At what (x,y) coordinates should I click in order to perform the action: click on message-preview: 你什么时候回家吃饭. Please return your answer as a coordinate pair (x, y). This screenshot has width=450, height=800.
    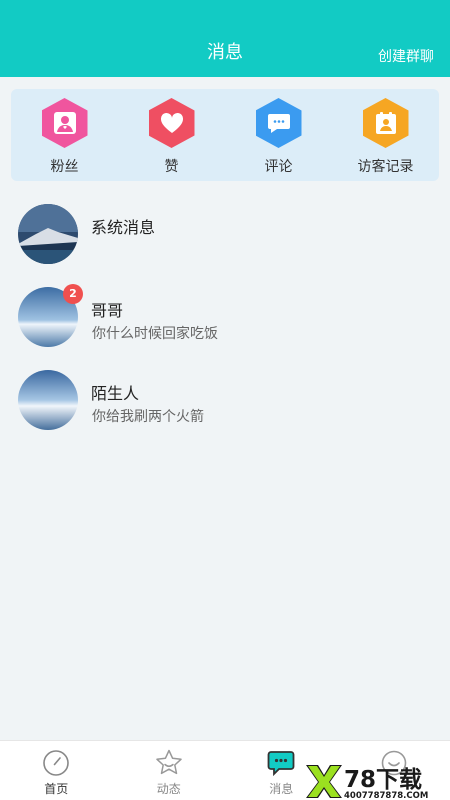
    Looking at the image, I should click on (155, 334).